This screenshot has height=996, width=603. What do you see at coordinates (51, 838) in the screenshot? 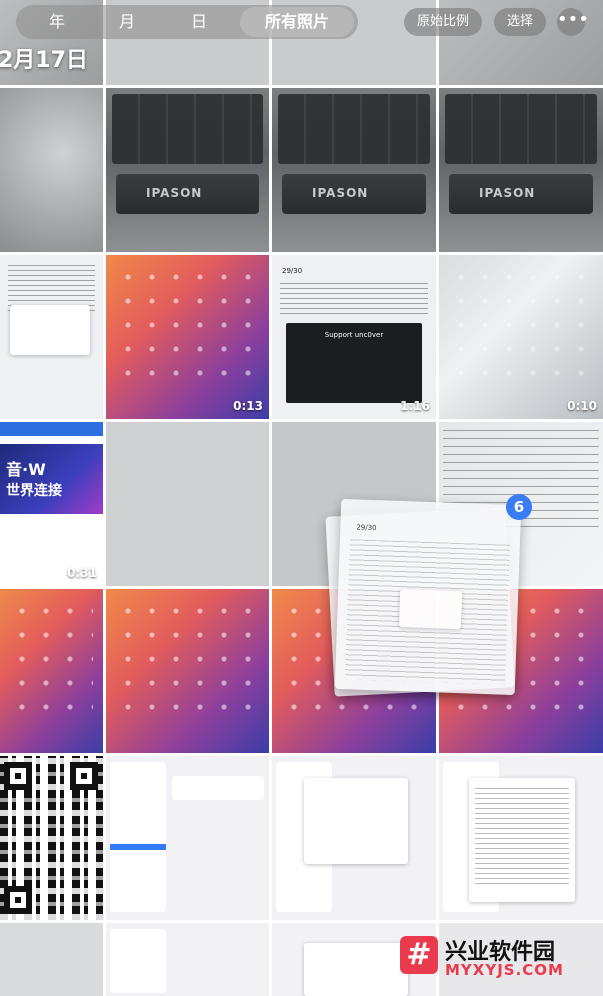
I see `qr-code-thumbnail` at bounding box center [51, 838].